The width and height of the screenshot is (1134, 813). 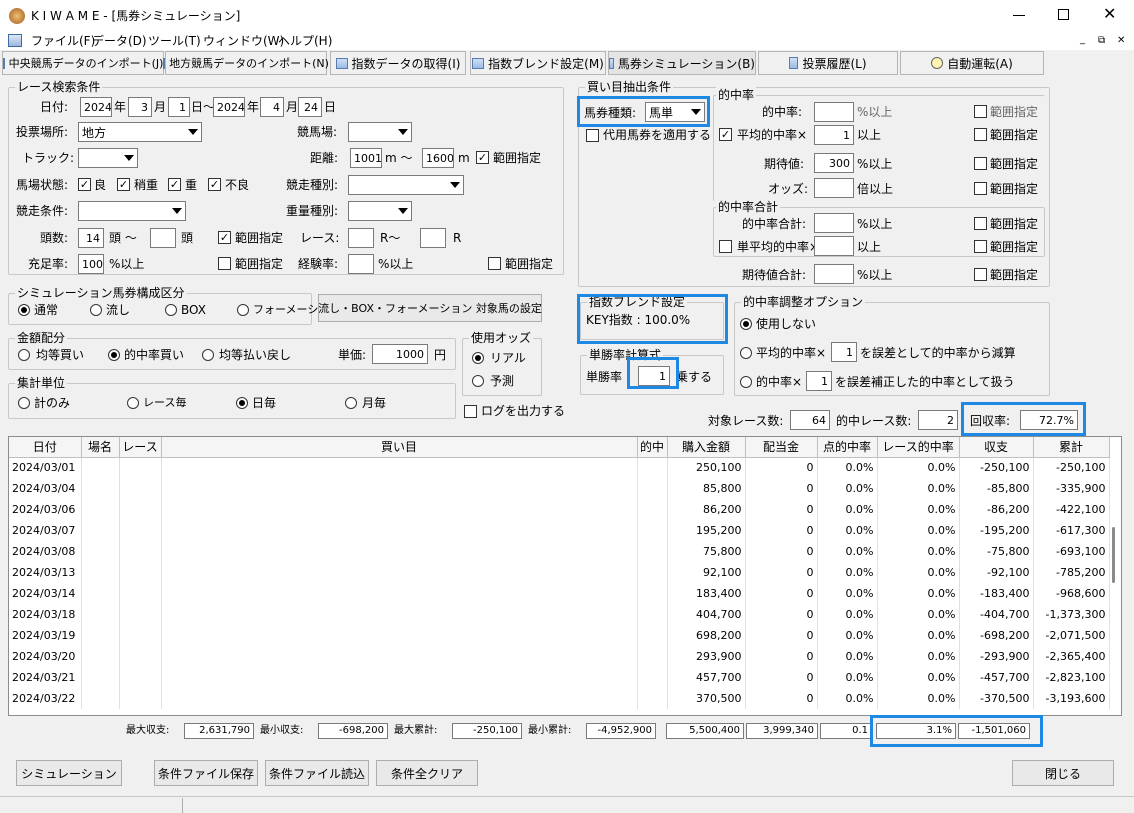 I want to click on distance-range-checkbox: ✓, so click(x=482, y=157).